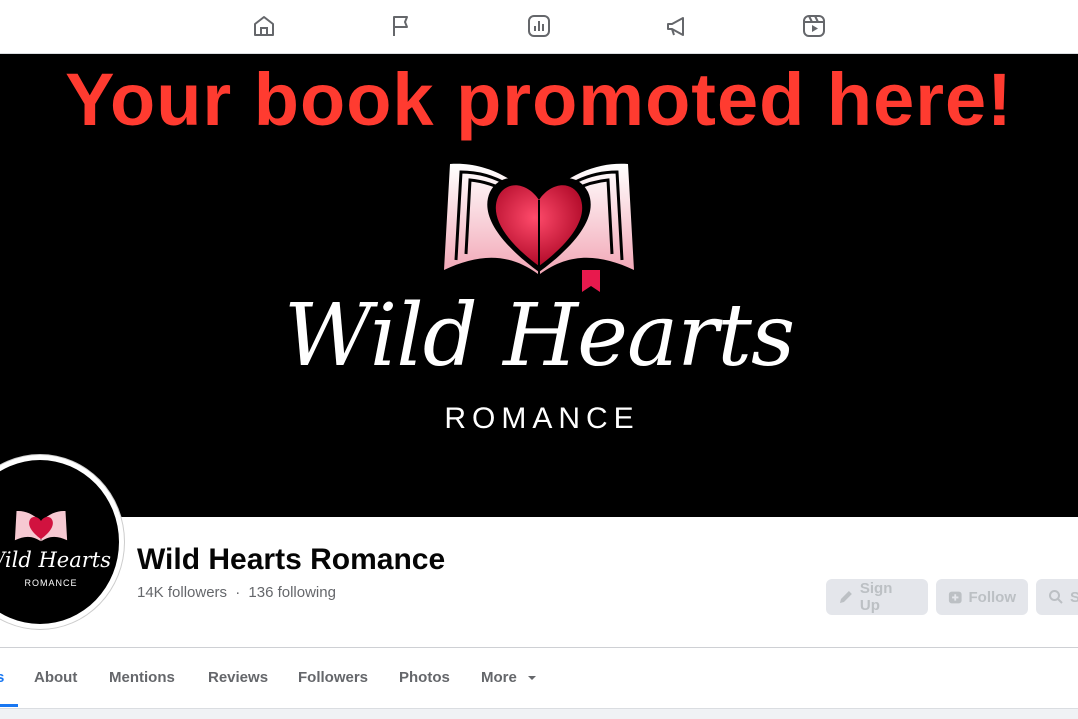 Image resolution: width=1078 pixels, height=719 pixels. What do you see at coordinates (333, 677) in the screenshot?
I see `tab-followers: Followers` at bounding box center [333, 677].